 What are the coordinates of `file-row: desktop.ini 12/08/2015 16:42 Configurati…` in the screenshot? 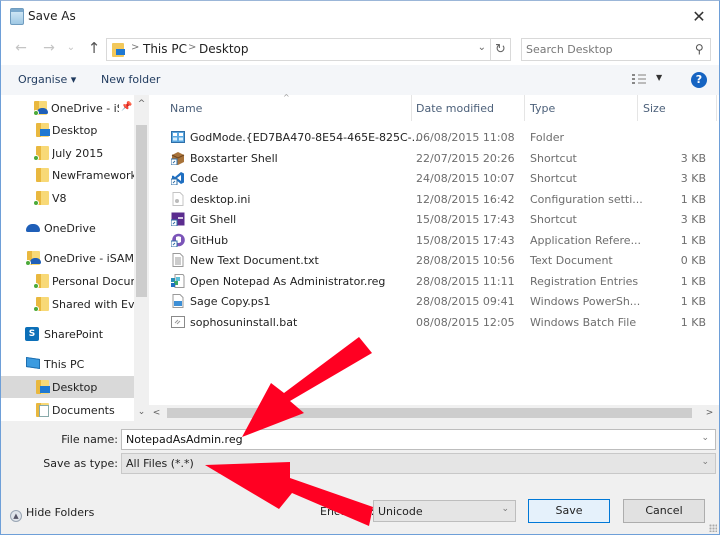 It's located at (434, 199).